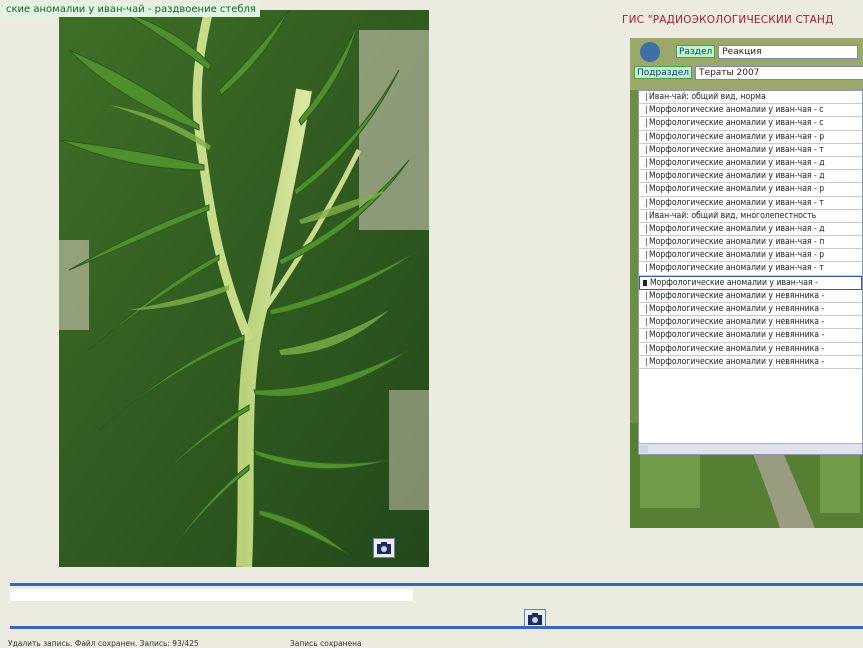  I want to click on section-row: Раздел Реакция, so click(767, 51).